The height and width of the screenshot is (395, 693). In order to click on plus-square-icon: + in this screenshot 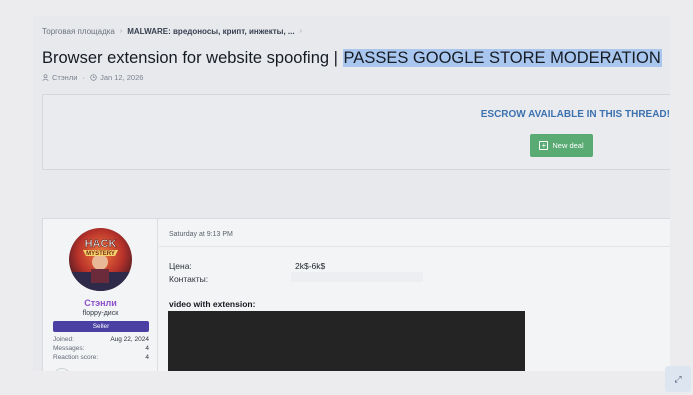, I will do `click(544, 145)`.